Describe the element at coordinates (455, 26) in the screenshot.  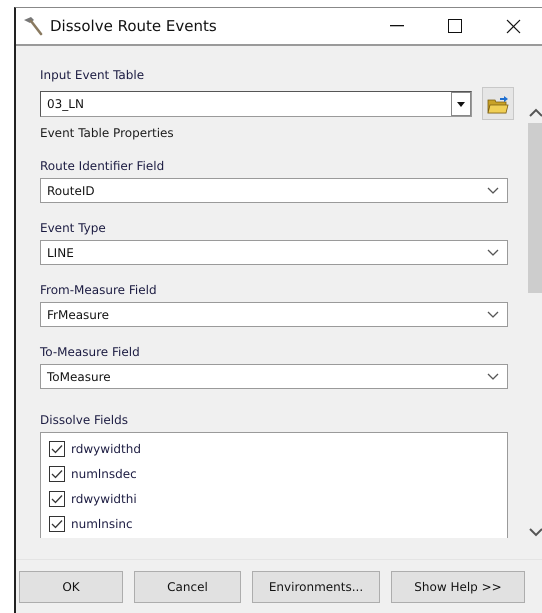
I see `maximize-icon` at that location.